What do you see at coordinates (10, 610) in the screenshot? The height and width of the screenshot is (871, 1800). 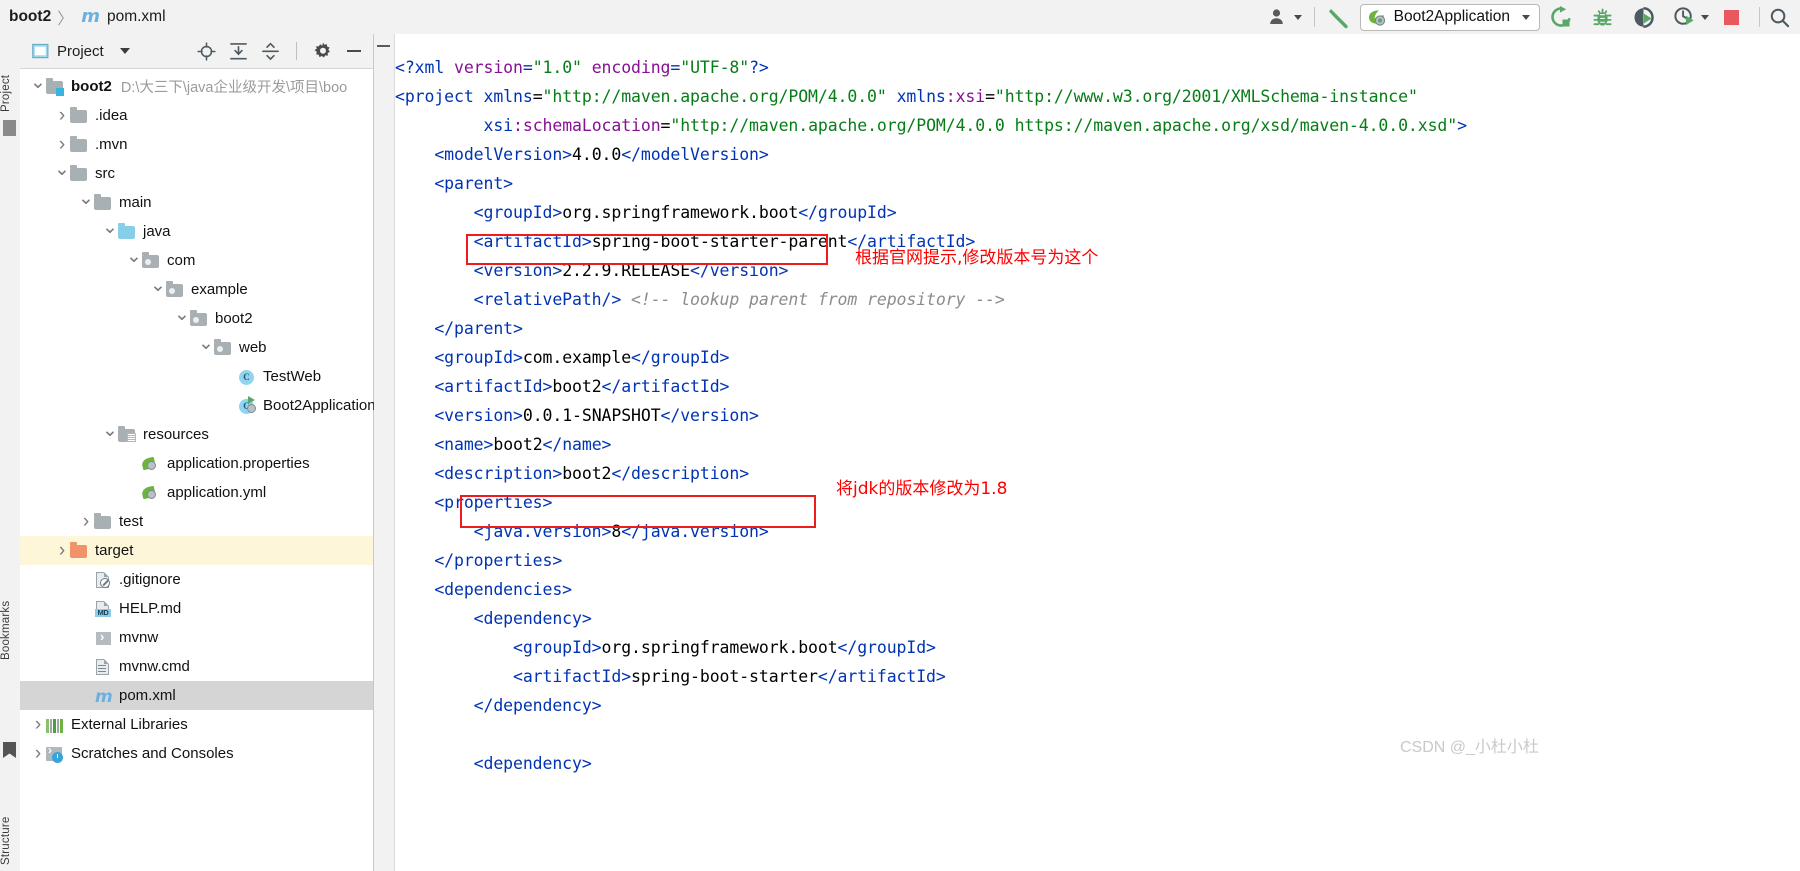 I see `tab-bookmarks: Bookmarks` at bounding box center [10, 610].